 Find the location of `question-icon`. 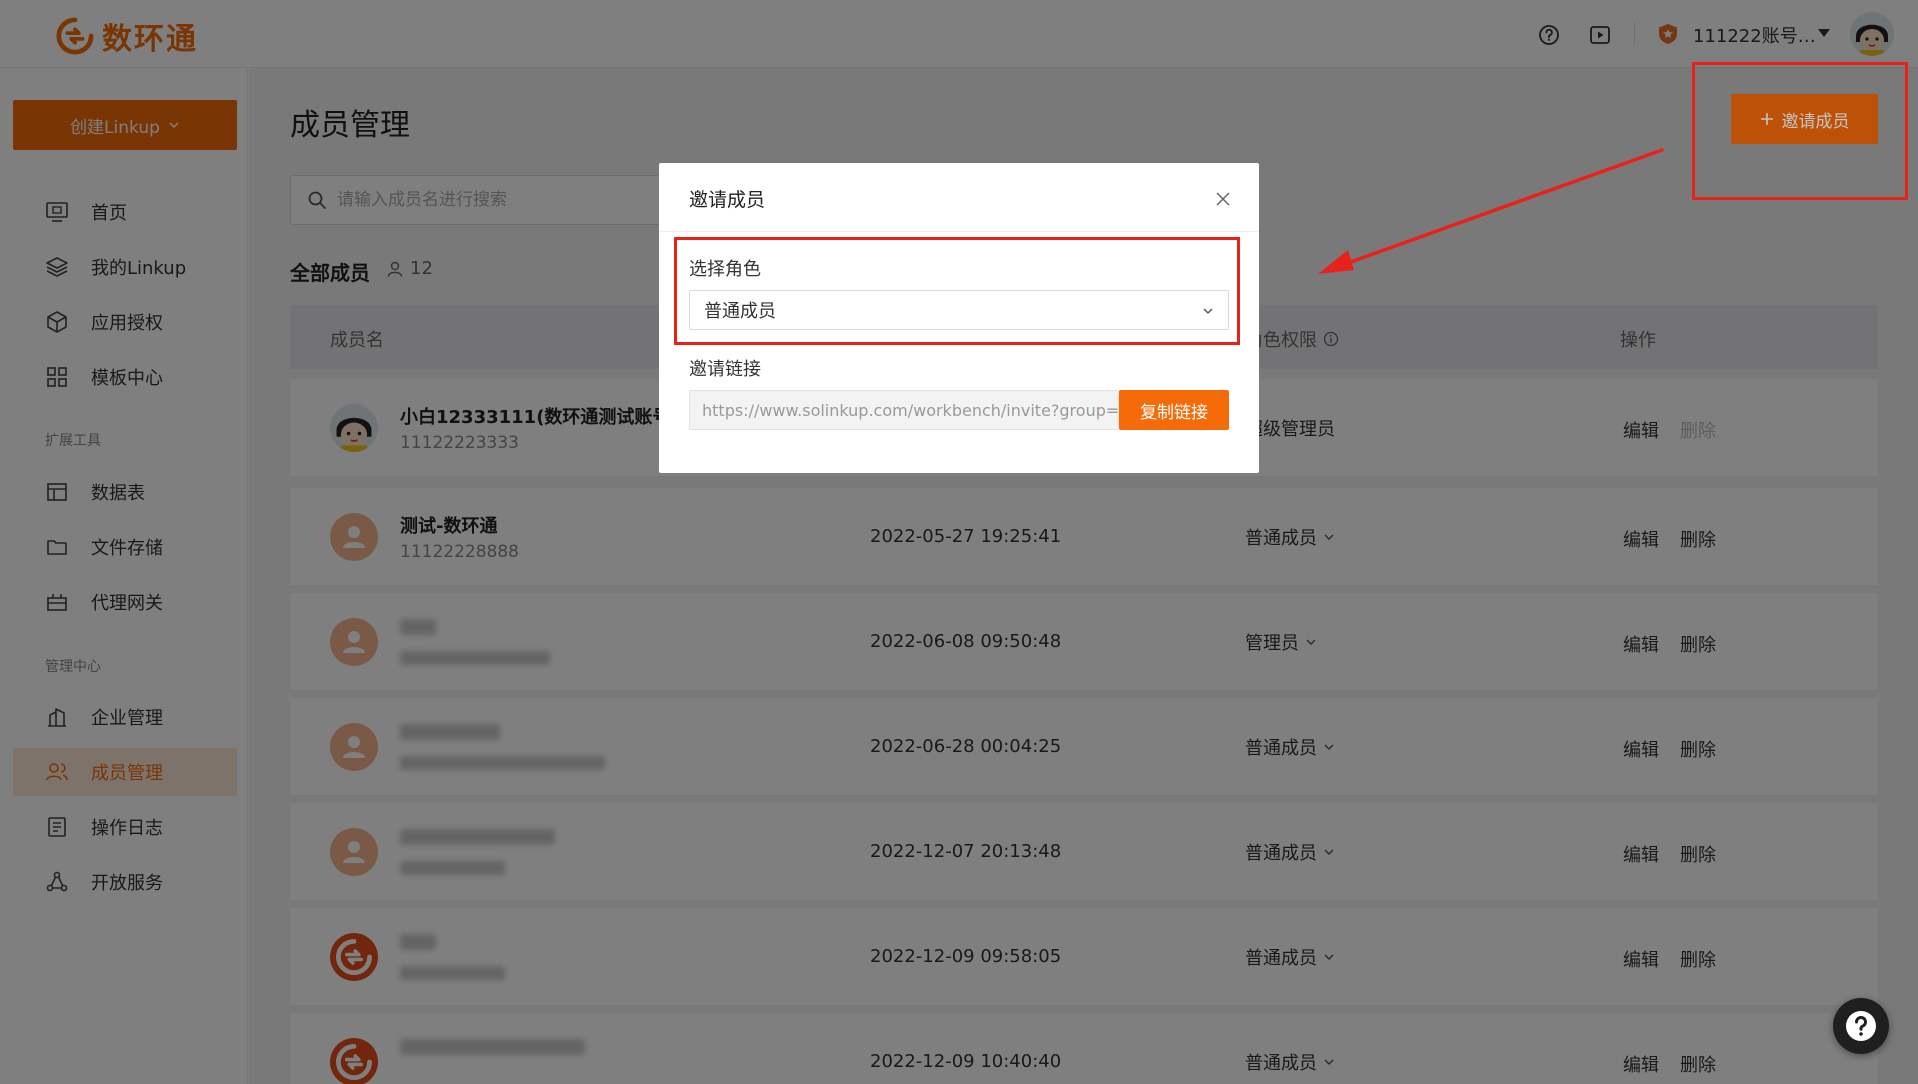

question-icon is located at coordinates (1861, 1026).